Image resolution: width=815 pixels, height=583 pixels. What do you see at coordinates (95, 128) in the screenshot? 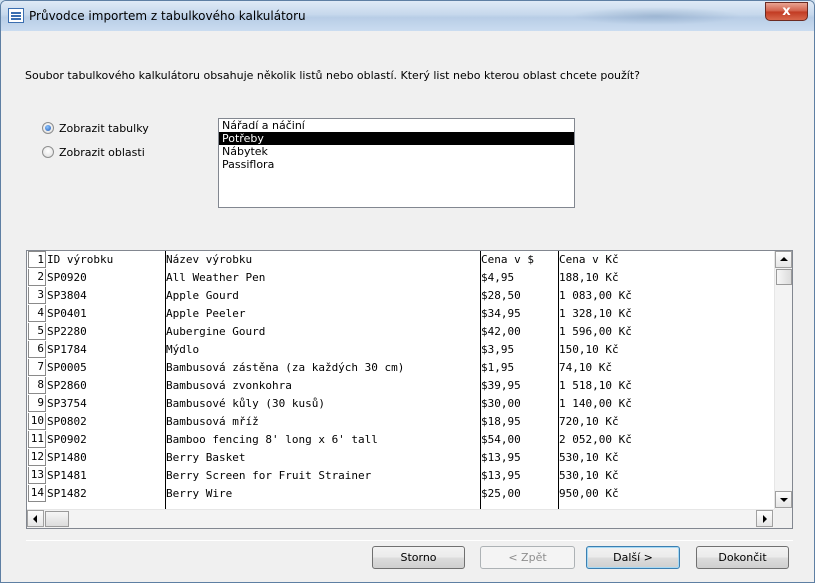
I see `radio-show-sheets: Zobrazit tabulky` at bounding box center [95, 128].